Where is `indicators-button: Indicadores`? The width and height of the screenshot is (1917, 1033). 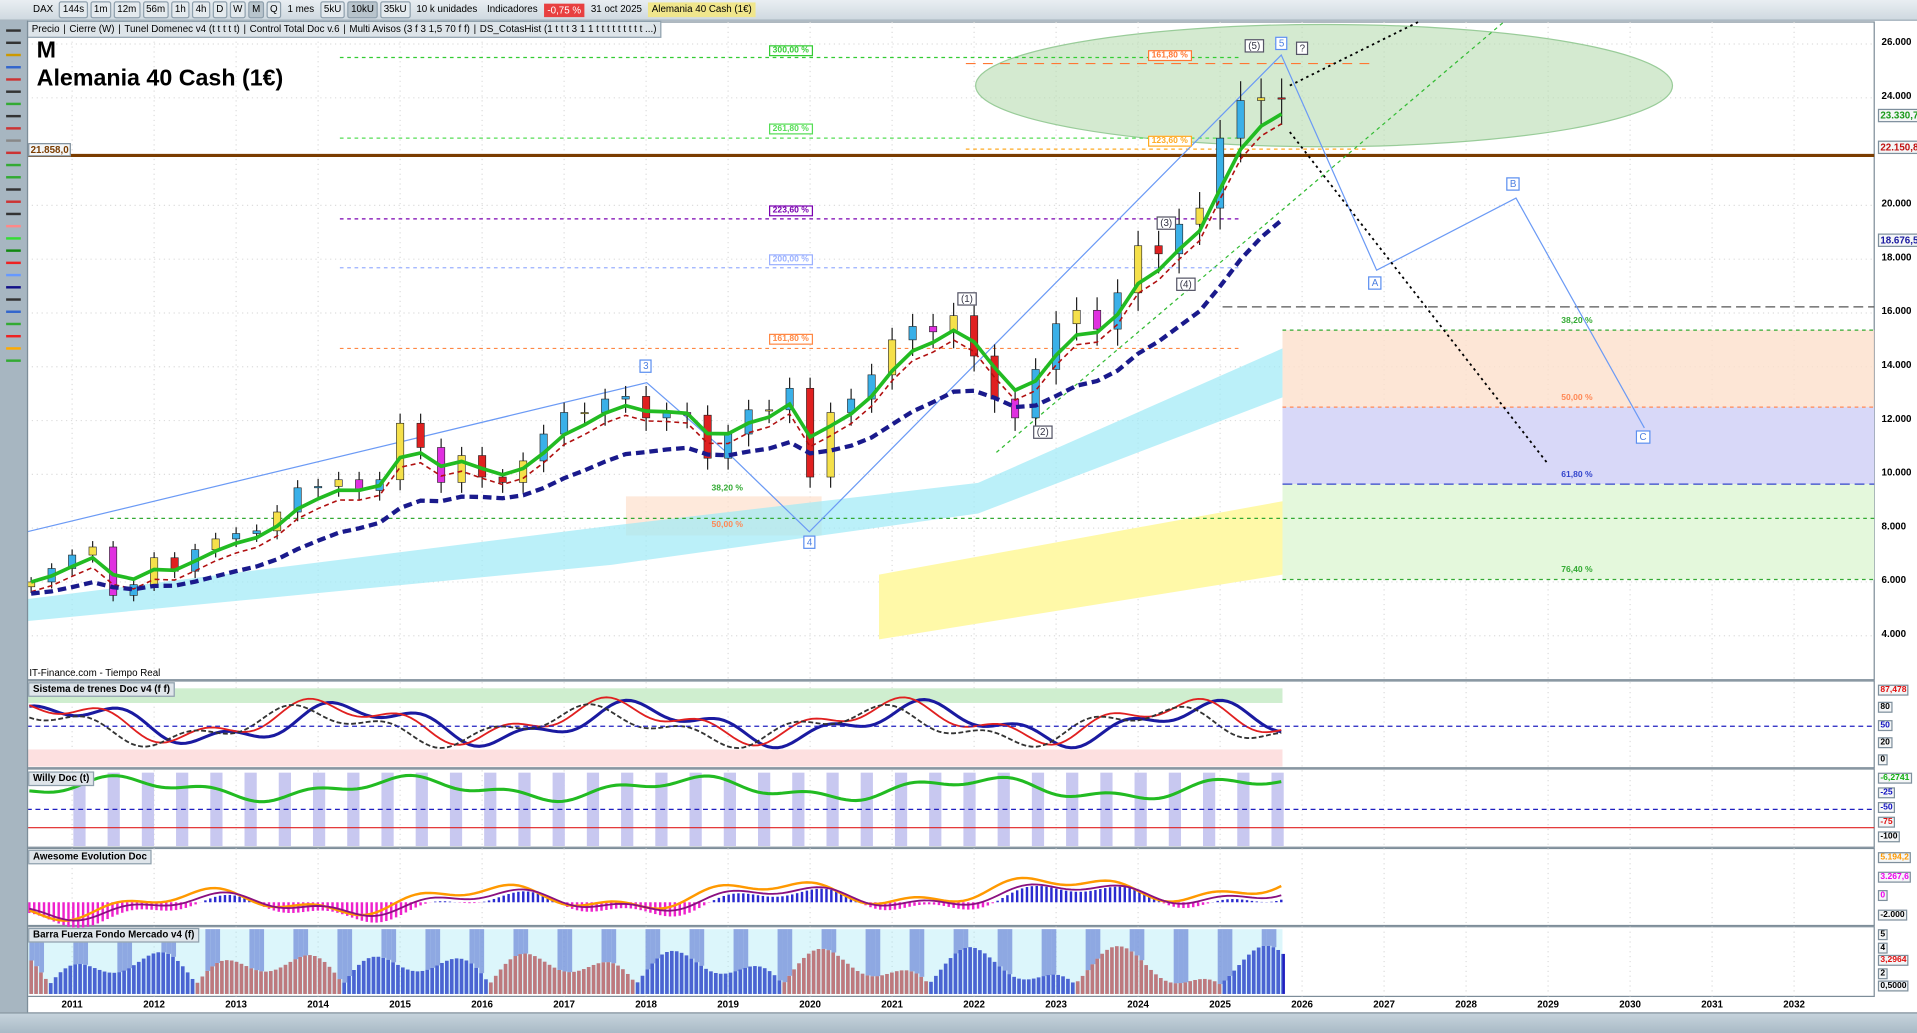
indicators-button: Indicadores is located at coordinates (512, 9).